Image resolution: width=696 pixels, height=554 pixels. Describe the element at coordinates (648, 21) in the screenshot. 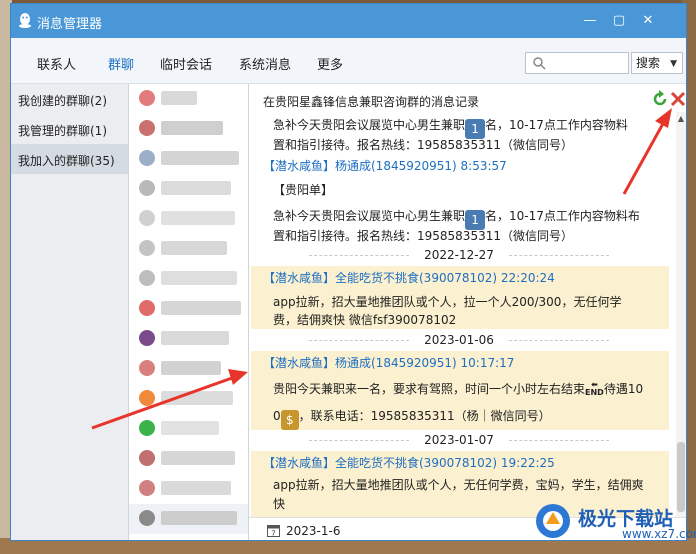

I see `close-icon: ✕` at that location.